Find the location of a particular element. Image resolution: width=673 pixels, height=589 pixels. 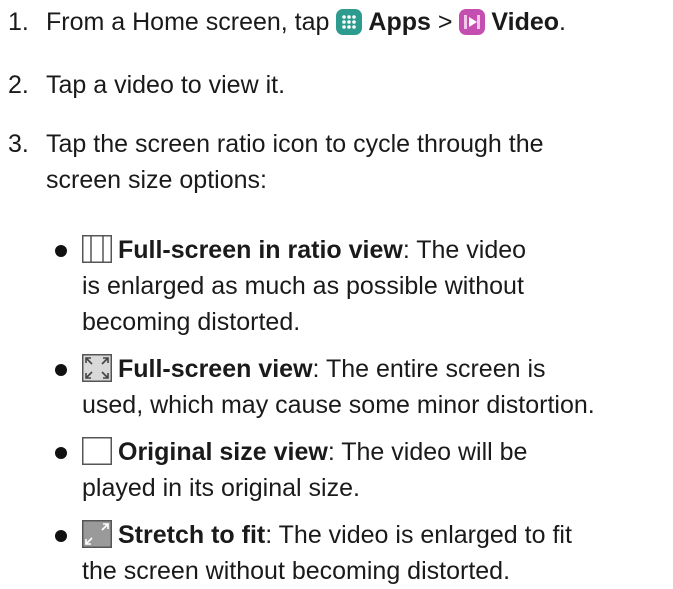

text-line: Full-screen view: The entire screen is is located at coordinates (338, 369).